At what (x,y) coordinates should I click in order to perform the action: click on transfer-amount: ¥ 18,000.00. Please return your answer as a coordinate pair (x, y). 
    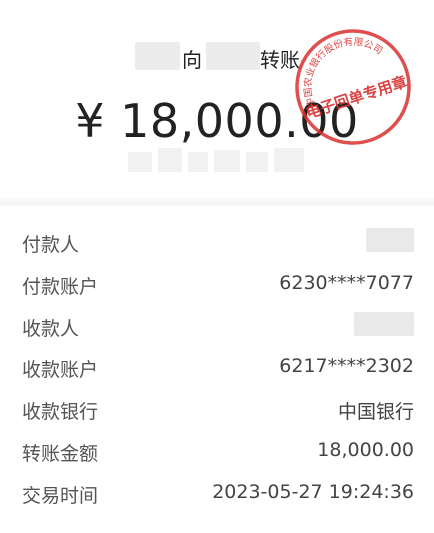
    Looking at the image, I should click on (217, 121).